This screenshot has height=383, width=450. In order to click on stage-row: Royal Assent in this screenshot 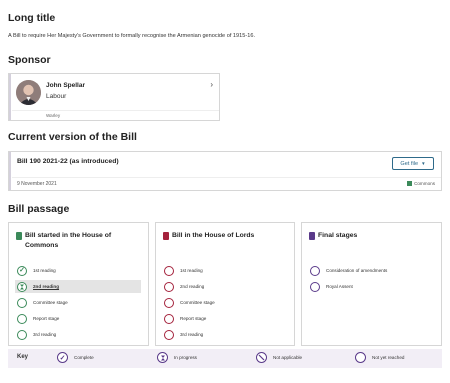, I will do `click(331, 286)`.